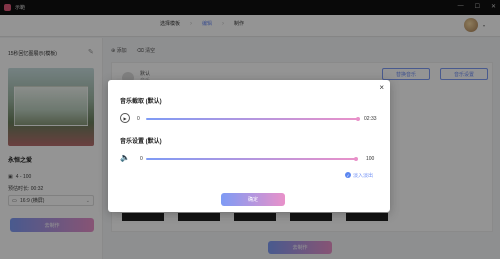 Image resolution: width=500 pixels, height=259 pixels. I want to click on close-icon: ×, so click(381, 87).